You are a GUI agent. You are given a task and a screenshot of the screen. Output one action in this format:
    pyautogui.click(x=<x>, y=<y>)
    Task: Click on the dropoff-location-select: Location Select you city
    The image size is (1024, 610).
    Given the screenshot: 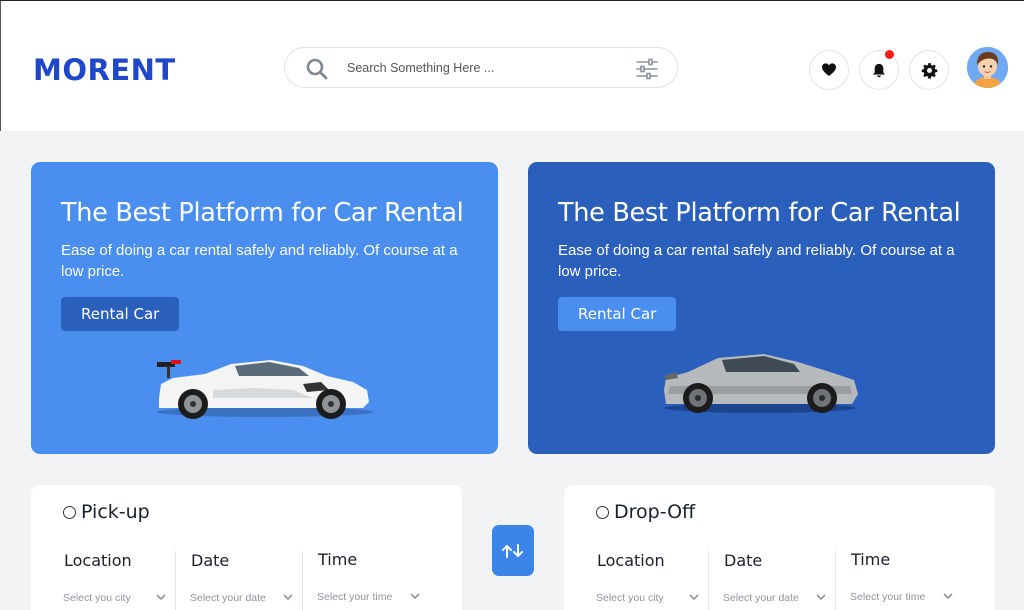 What is the action you would take?
    pyautogui.click(x=651, y=580)
    